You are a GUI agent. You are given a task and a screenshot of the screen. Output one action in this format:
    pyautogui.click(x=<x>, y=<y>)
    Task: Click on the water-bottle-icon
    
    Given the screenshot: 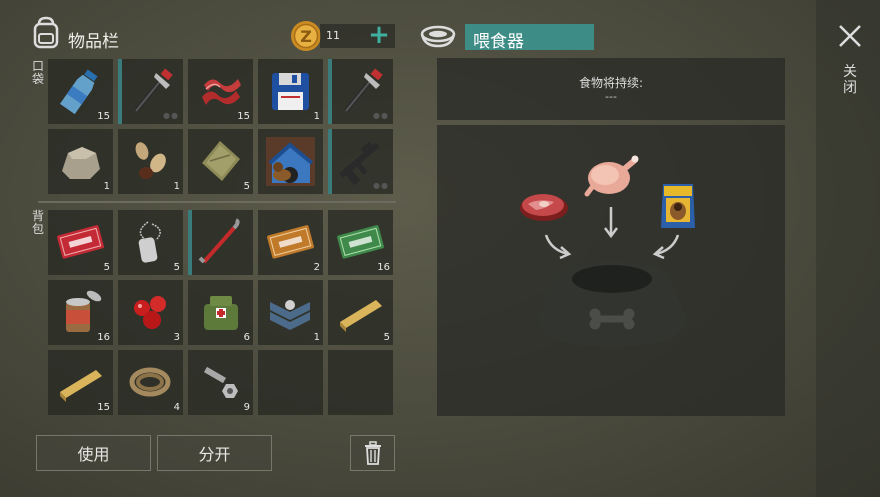 What is the action you would take?
    pyautogui.click(x=79, y=92)
    